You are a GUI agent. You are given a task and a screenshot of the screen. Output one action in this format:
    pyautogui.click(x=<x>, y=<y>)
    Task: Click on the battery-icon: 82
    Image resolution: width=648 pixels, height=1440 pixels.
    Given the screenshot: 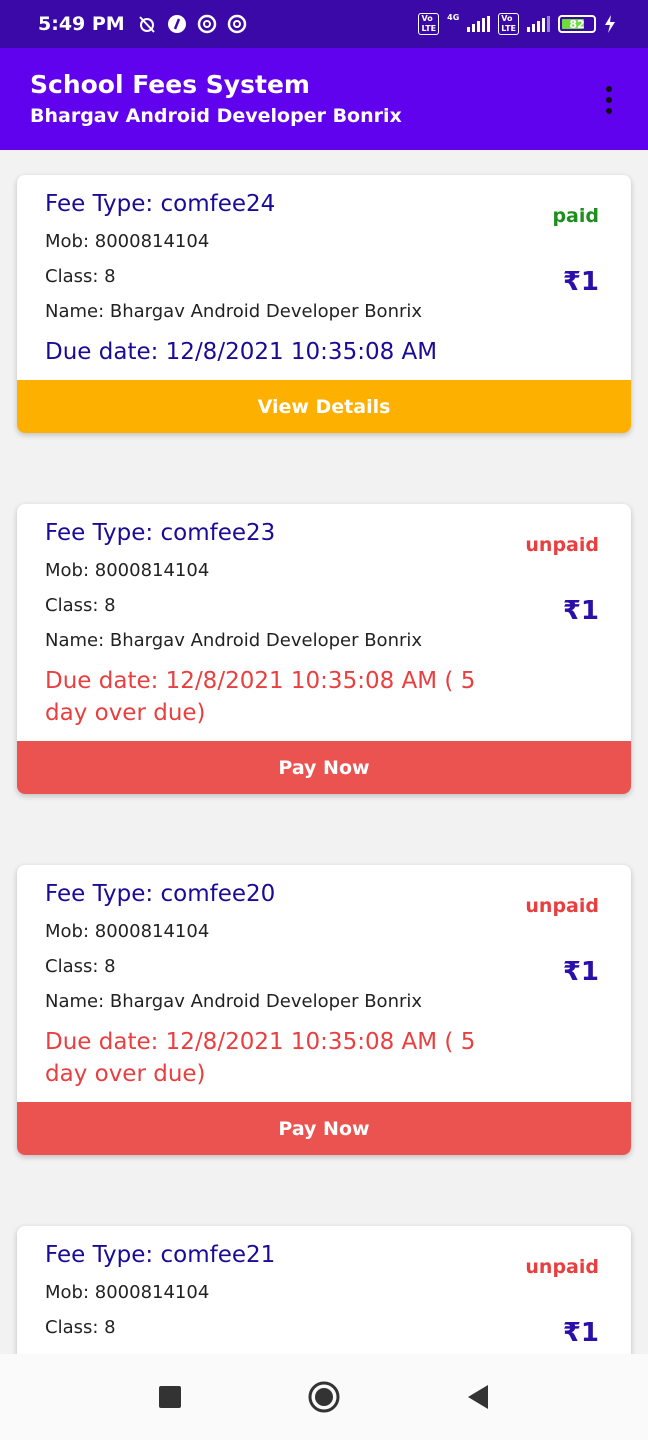 What is the action you would take?
    pyautogui.click(x=577, y=24)
    